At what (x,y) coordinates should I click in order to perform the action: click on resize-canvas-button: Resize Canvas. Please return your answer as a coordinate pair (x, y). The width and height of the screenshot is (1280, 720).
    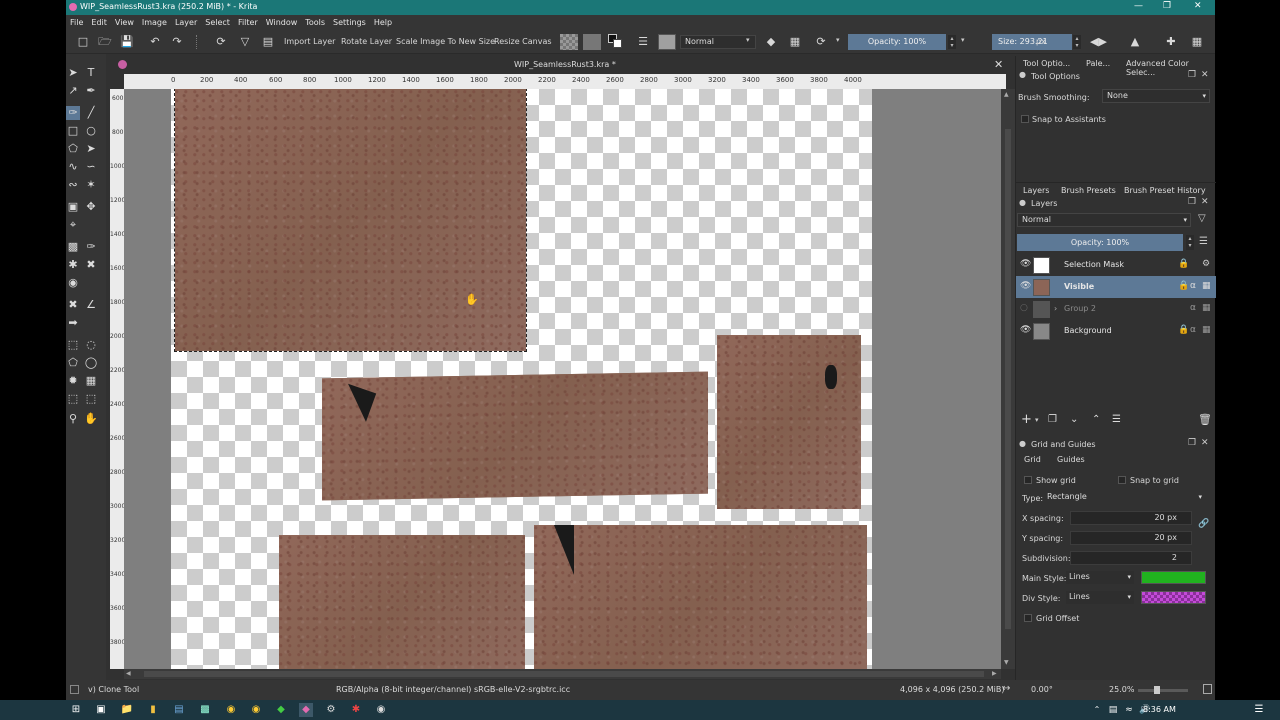
    Looking at the image, I should click on (523, 42).